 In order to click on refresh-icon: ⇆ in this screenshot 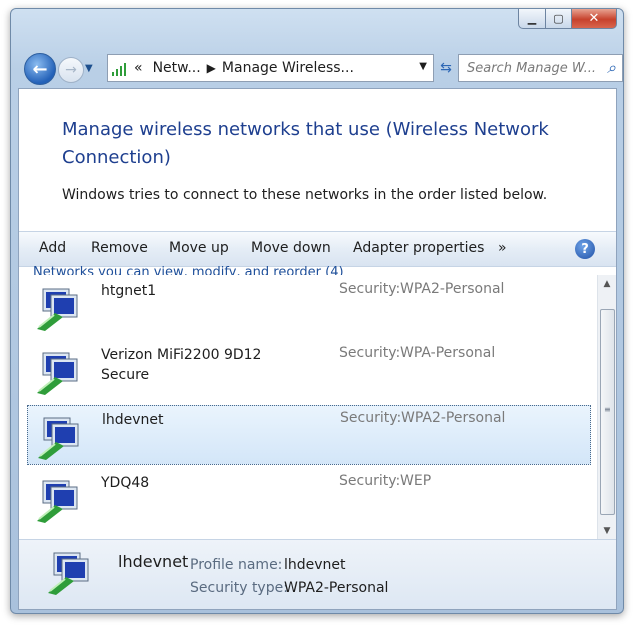, I will do `click(446, 68)`.